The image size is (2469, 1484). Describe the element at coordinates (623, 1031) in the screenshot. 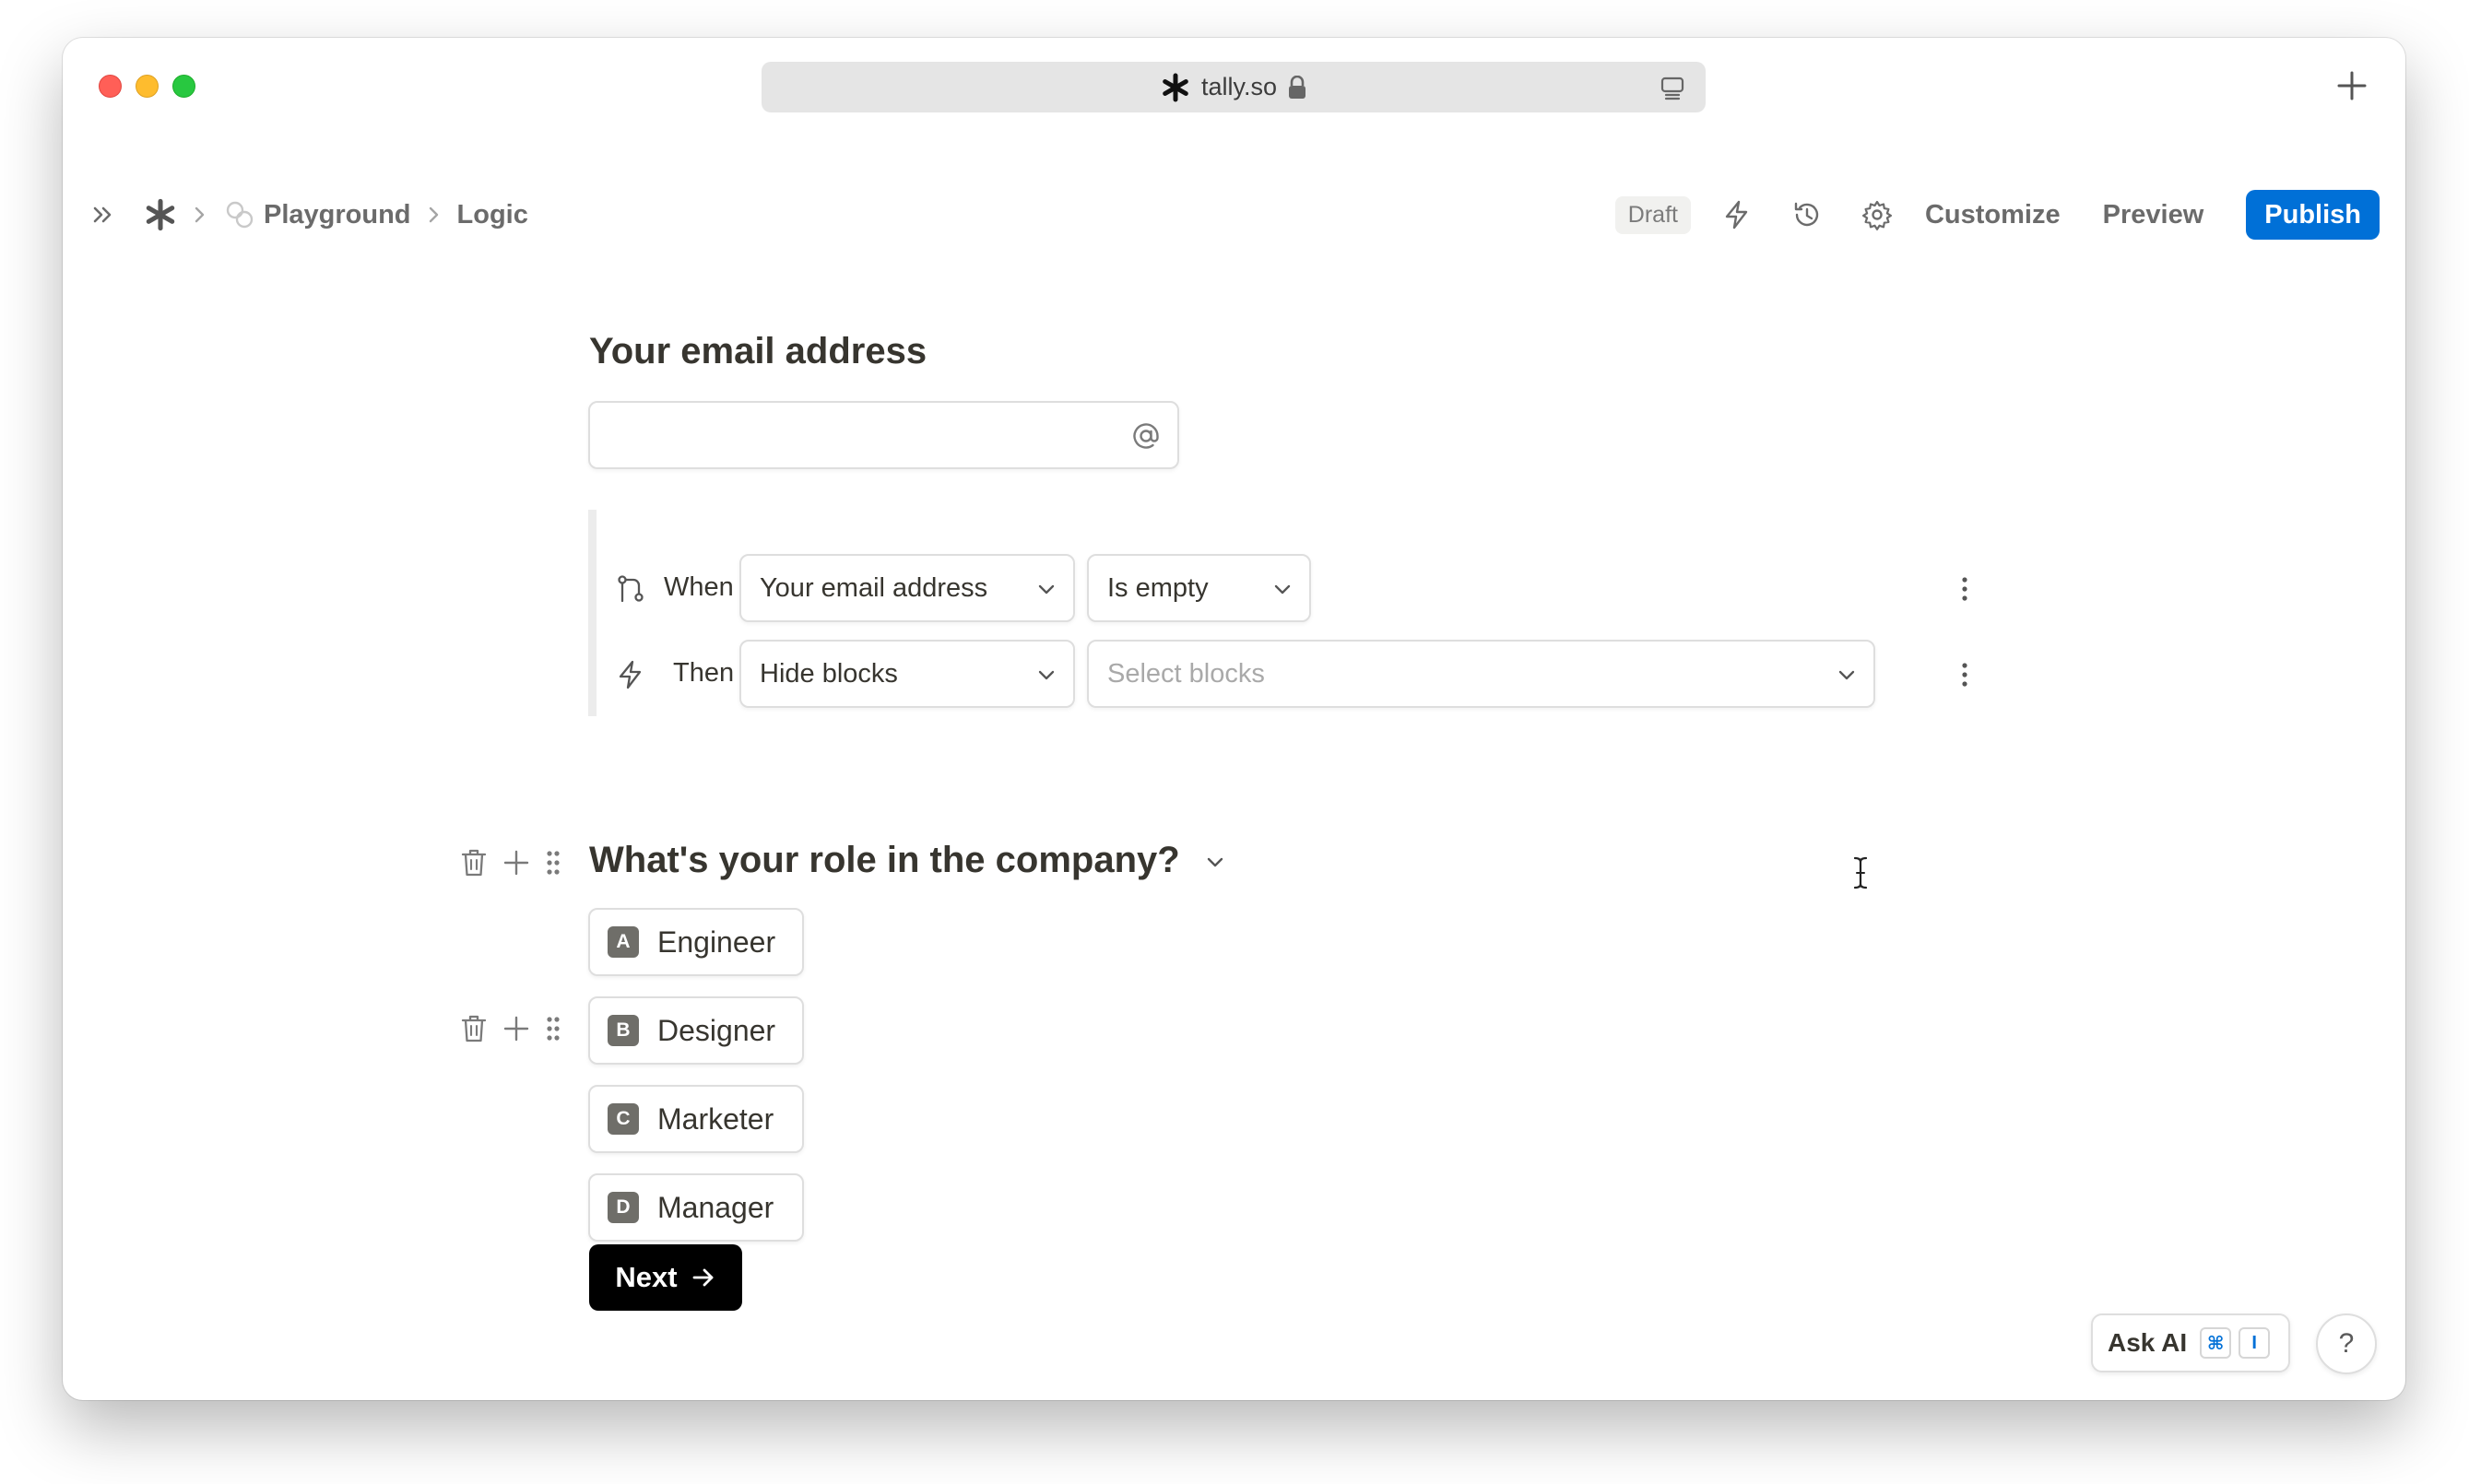

I see `option-key: B` at that location.